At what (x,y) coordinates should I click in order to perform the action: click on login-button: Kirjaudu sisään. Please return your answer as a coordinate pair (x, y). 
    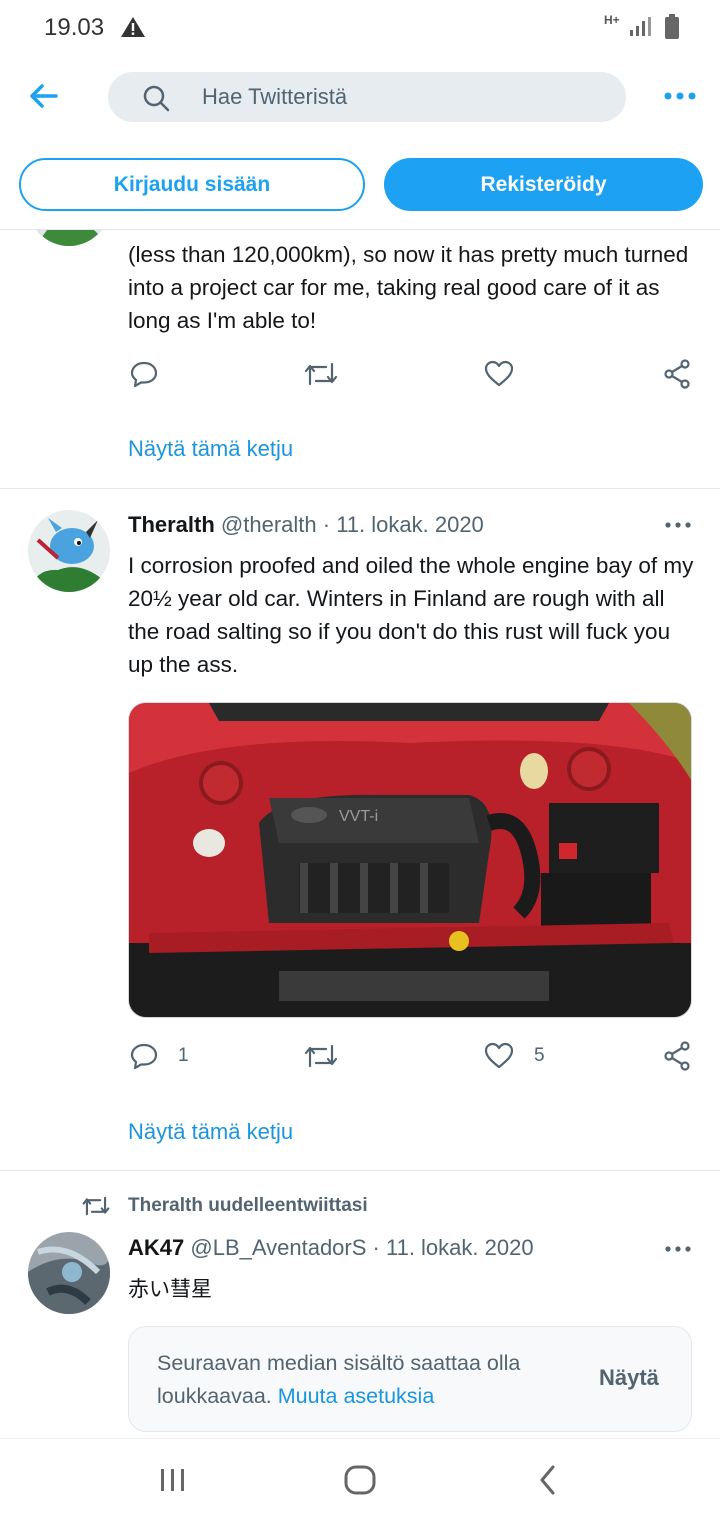
    Looking at the image, I should click on (192, 184).